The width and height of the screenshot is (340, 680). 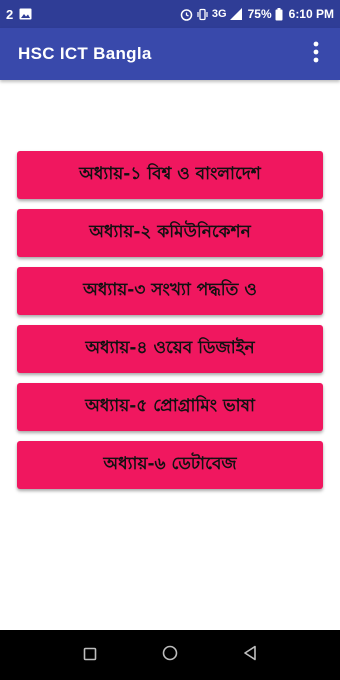 I want to click on chapter-3-button: অধ্যায়-৩ সংখ্যা পদ্ধতি ও, so click(x=170, y=291).